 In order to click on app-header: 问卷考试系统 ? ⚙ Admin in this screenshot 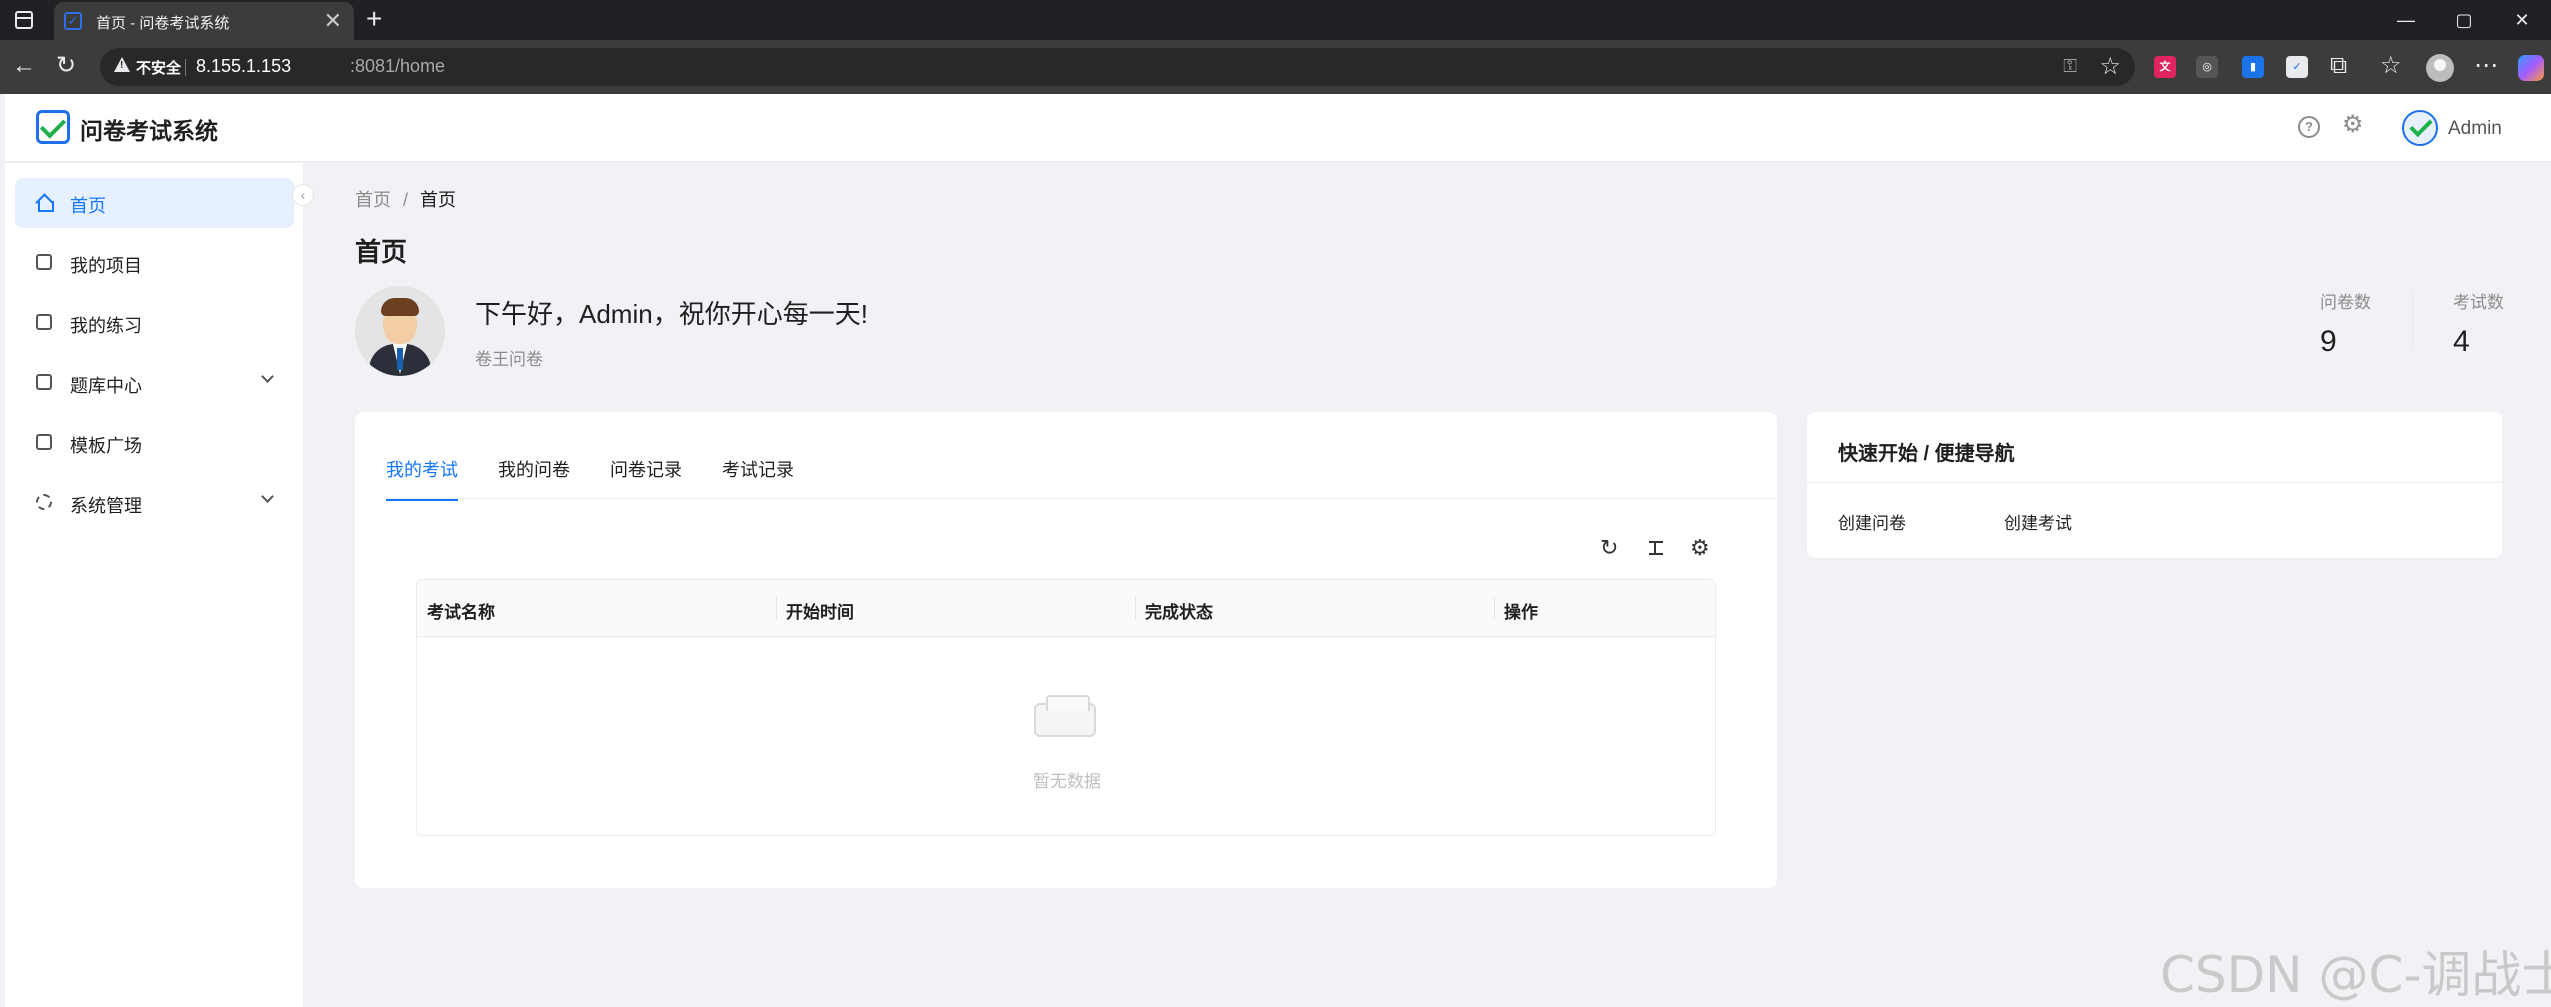, I will do `click(1278, 128)`.